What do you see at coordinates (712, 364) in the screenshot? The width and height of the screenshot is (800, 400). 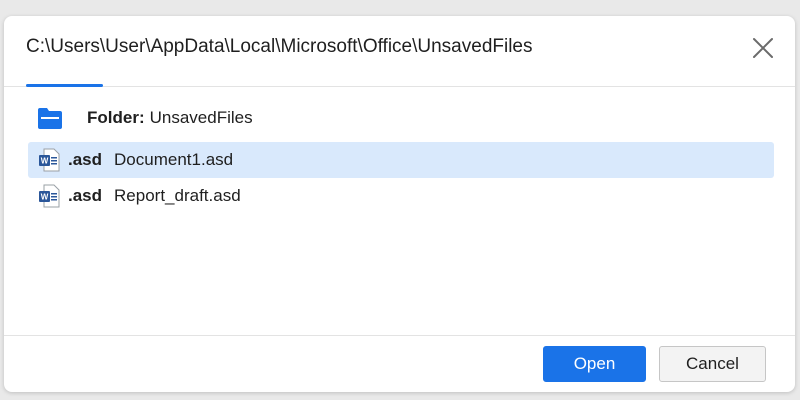 I see `cancel-button: Cancel` at bounding box center [712, 364].